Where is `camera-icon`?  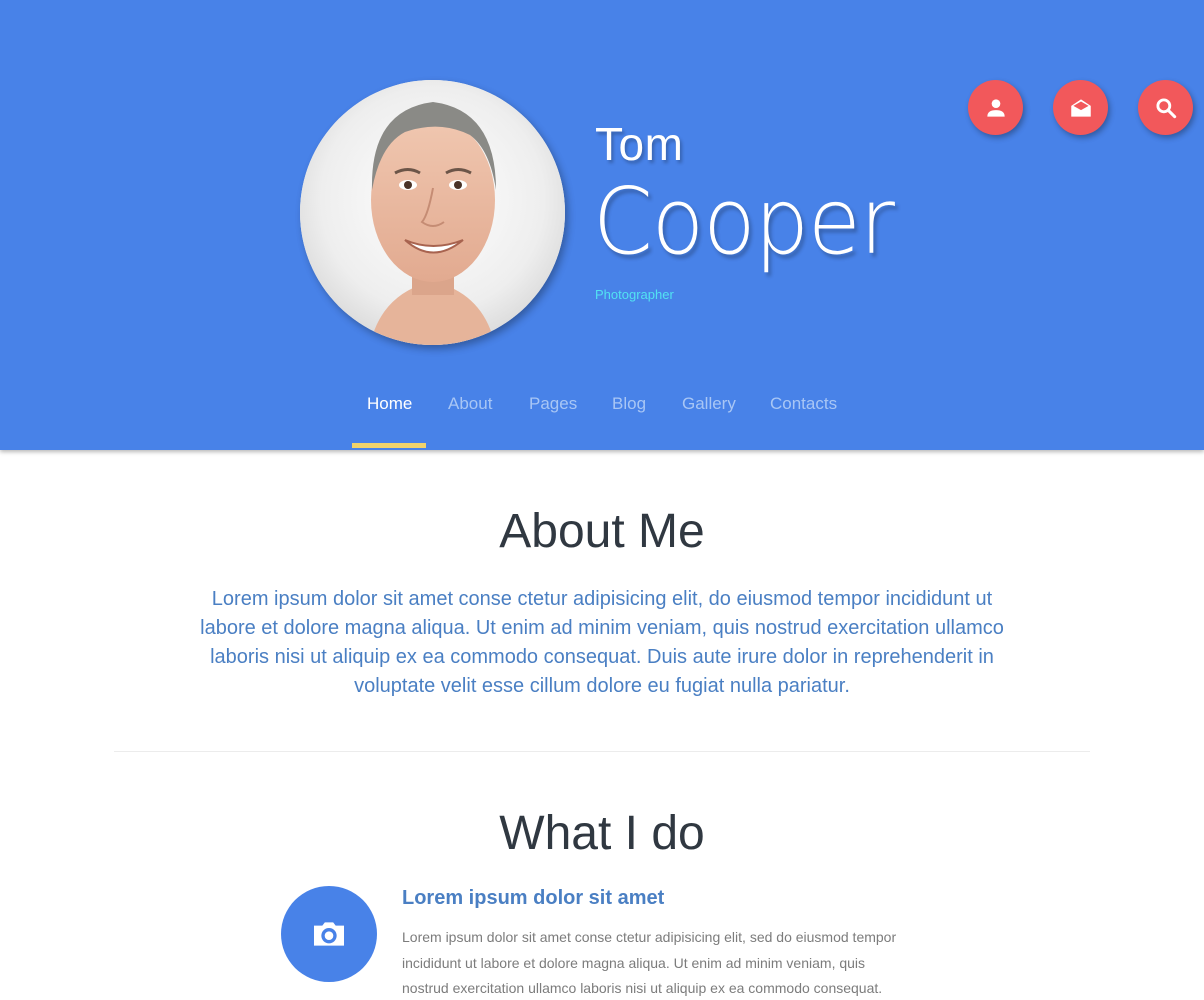 camera-icon is located at coordinates (329, 934).